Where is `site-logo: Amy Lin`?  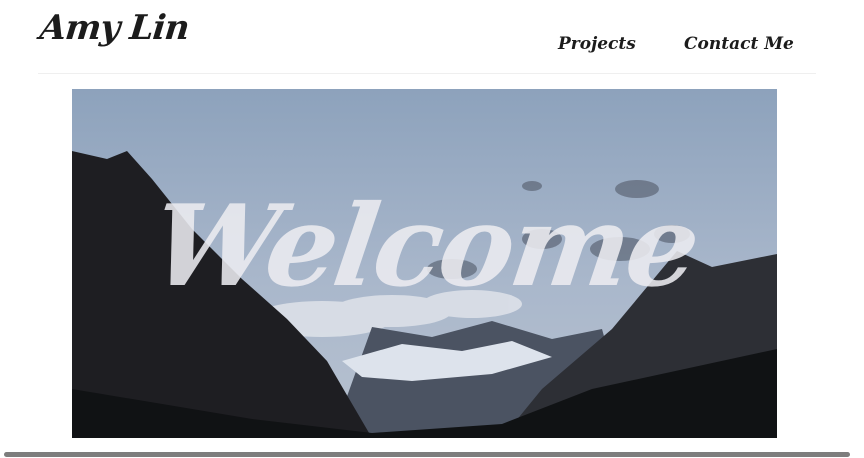 site-logo: Amy Lin is located at coordinates (114, 28).